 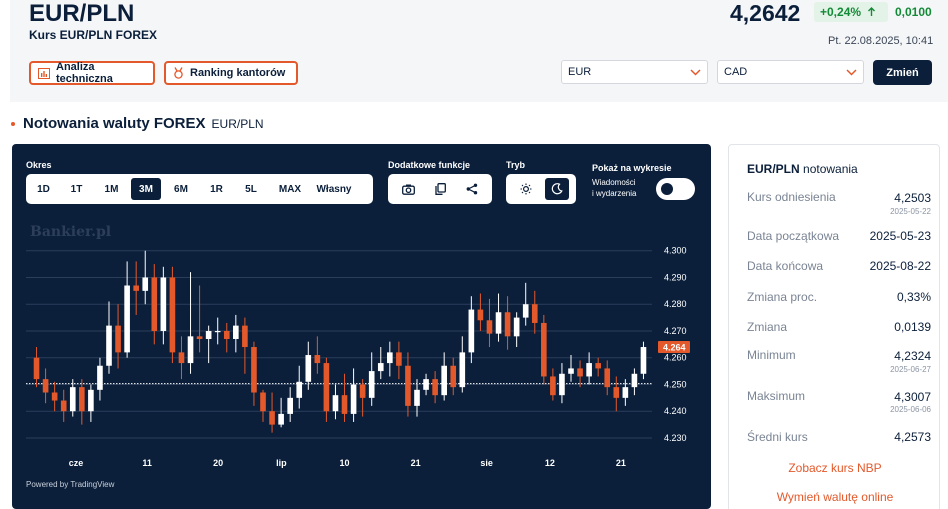 What do you see at coordinates (910, 409) in the screenshot?
I see `stat-date-maximum: 2025-06-06` at bounding box center [910, 409].